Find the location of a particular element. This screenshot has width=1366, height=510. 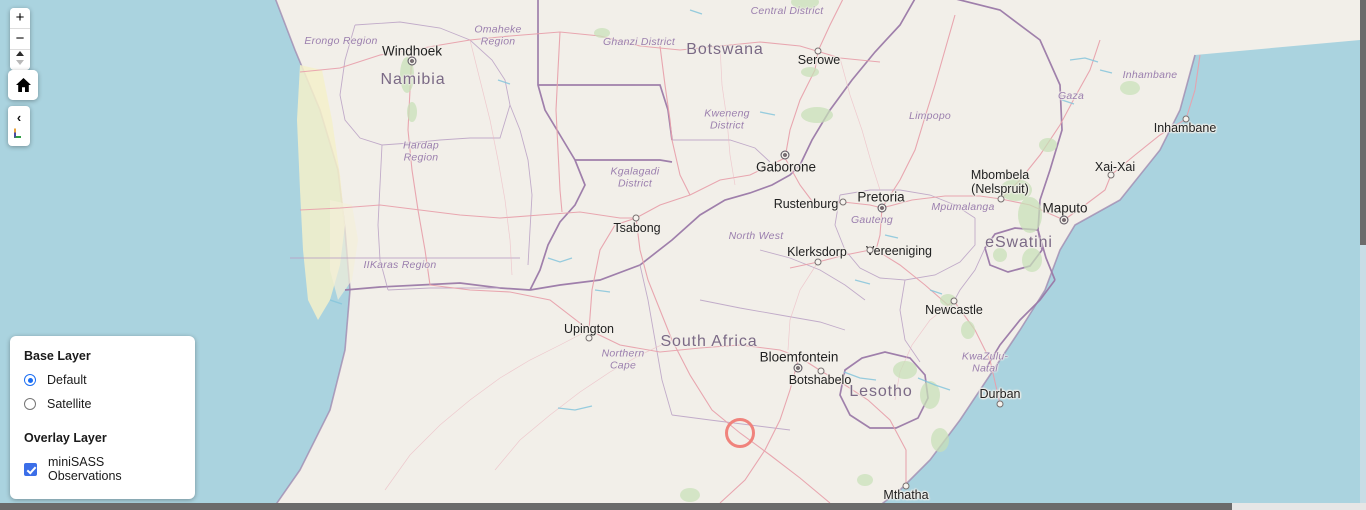

horizontal-scrollbar is located at coordinates (683, 506).